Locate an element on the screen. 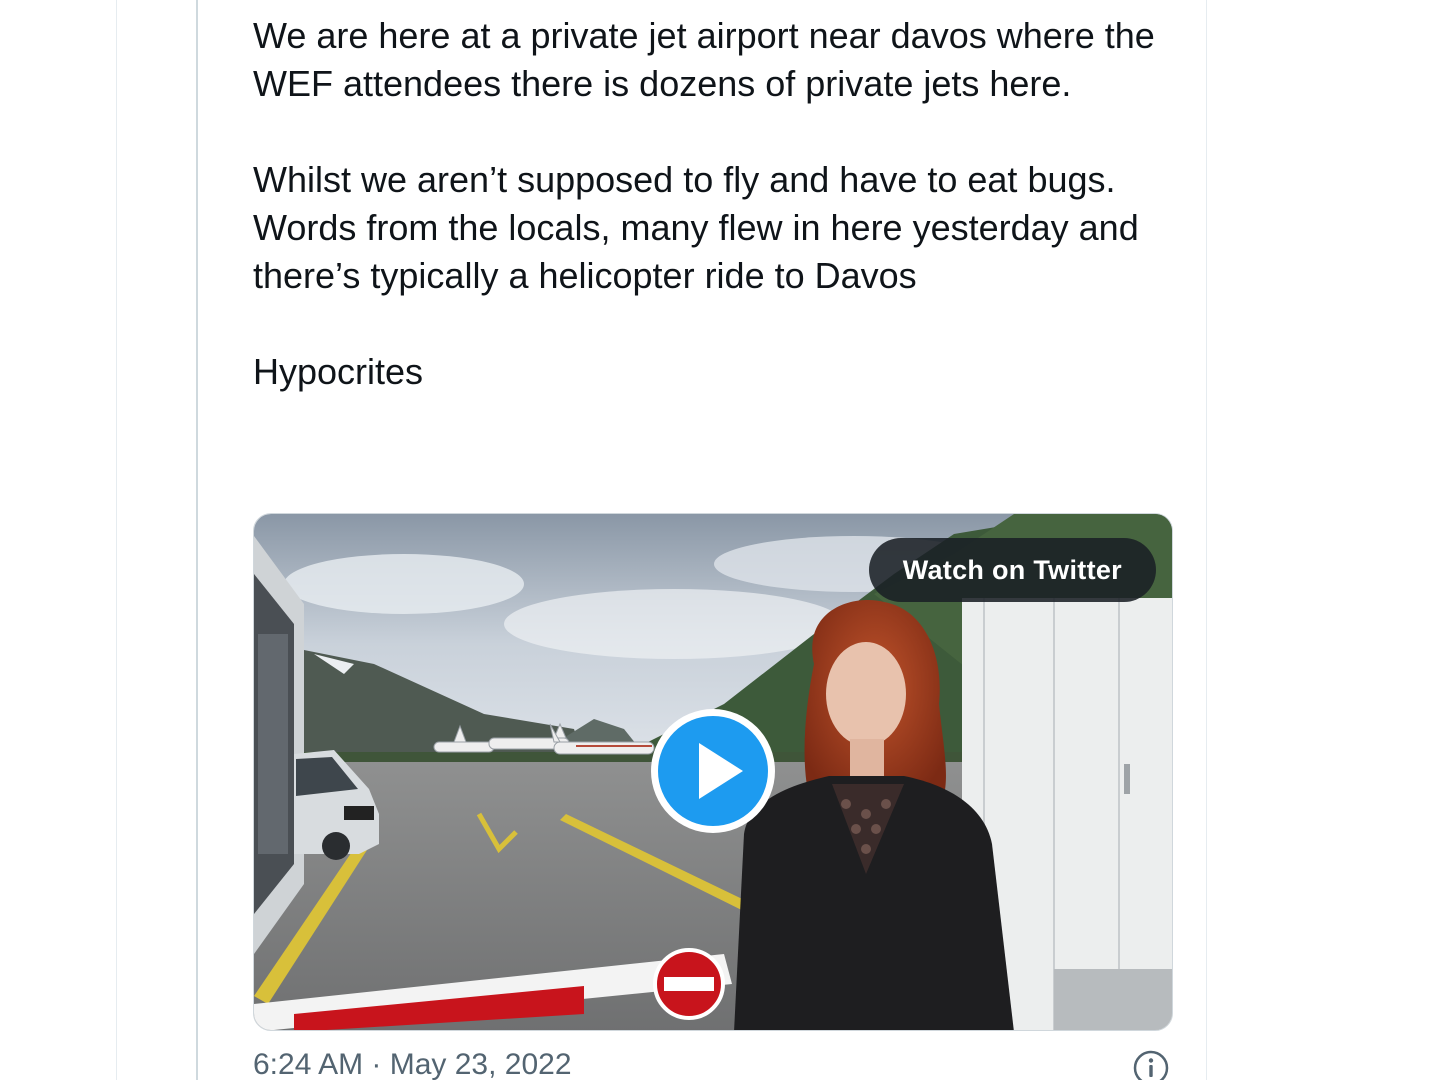 The height and width of the screenshot is (1080, 1440). tweet-timestamp: 6:24 AM · May 23, 2022 is located at coordinates (412, 1064).